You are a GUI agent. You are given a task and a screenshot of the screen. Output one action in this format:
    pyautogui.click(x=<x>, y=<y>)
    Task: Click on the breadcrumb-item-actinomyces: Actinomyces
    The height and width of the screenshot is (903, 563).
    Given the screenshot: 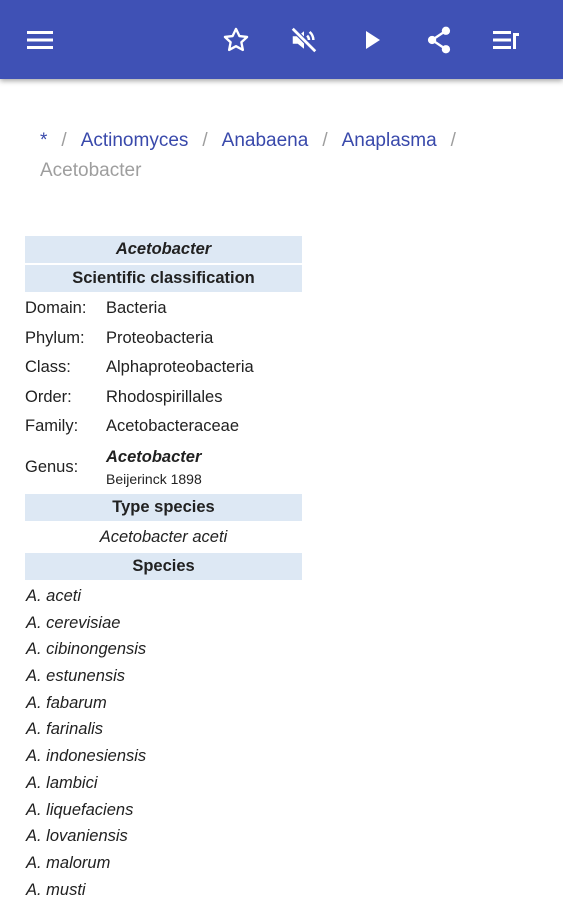 What is the action you would take?
    pyautogui.click(x=135, y=140)
    